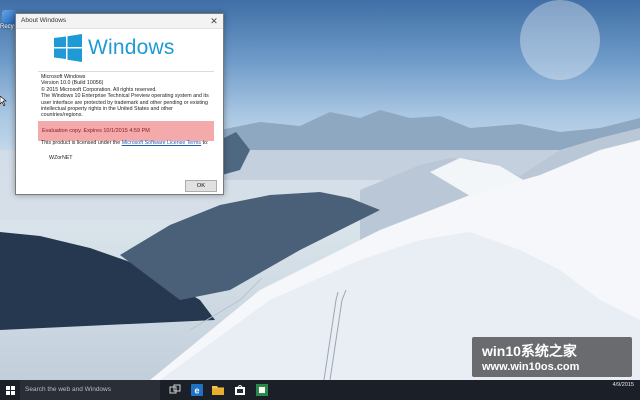 The height and width of the screenshot is (400, 640). Describe the element at coordinates (81, 143) in the screenshot. I see `license-prefix: This product is licensed under the` at that location.